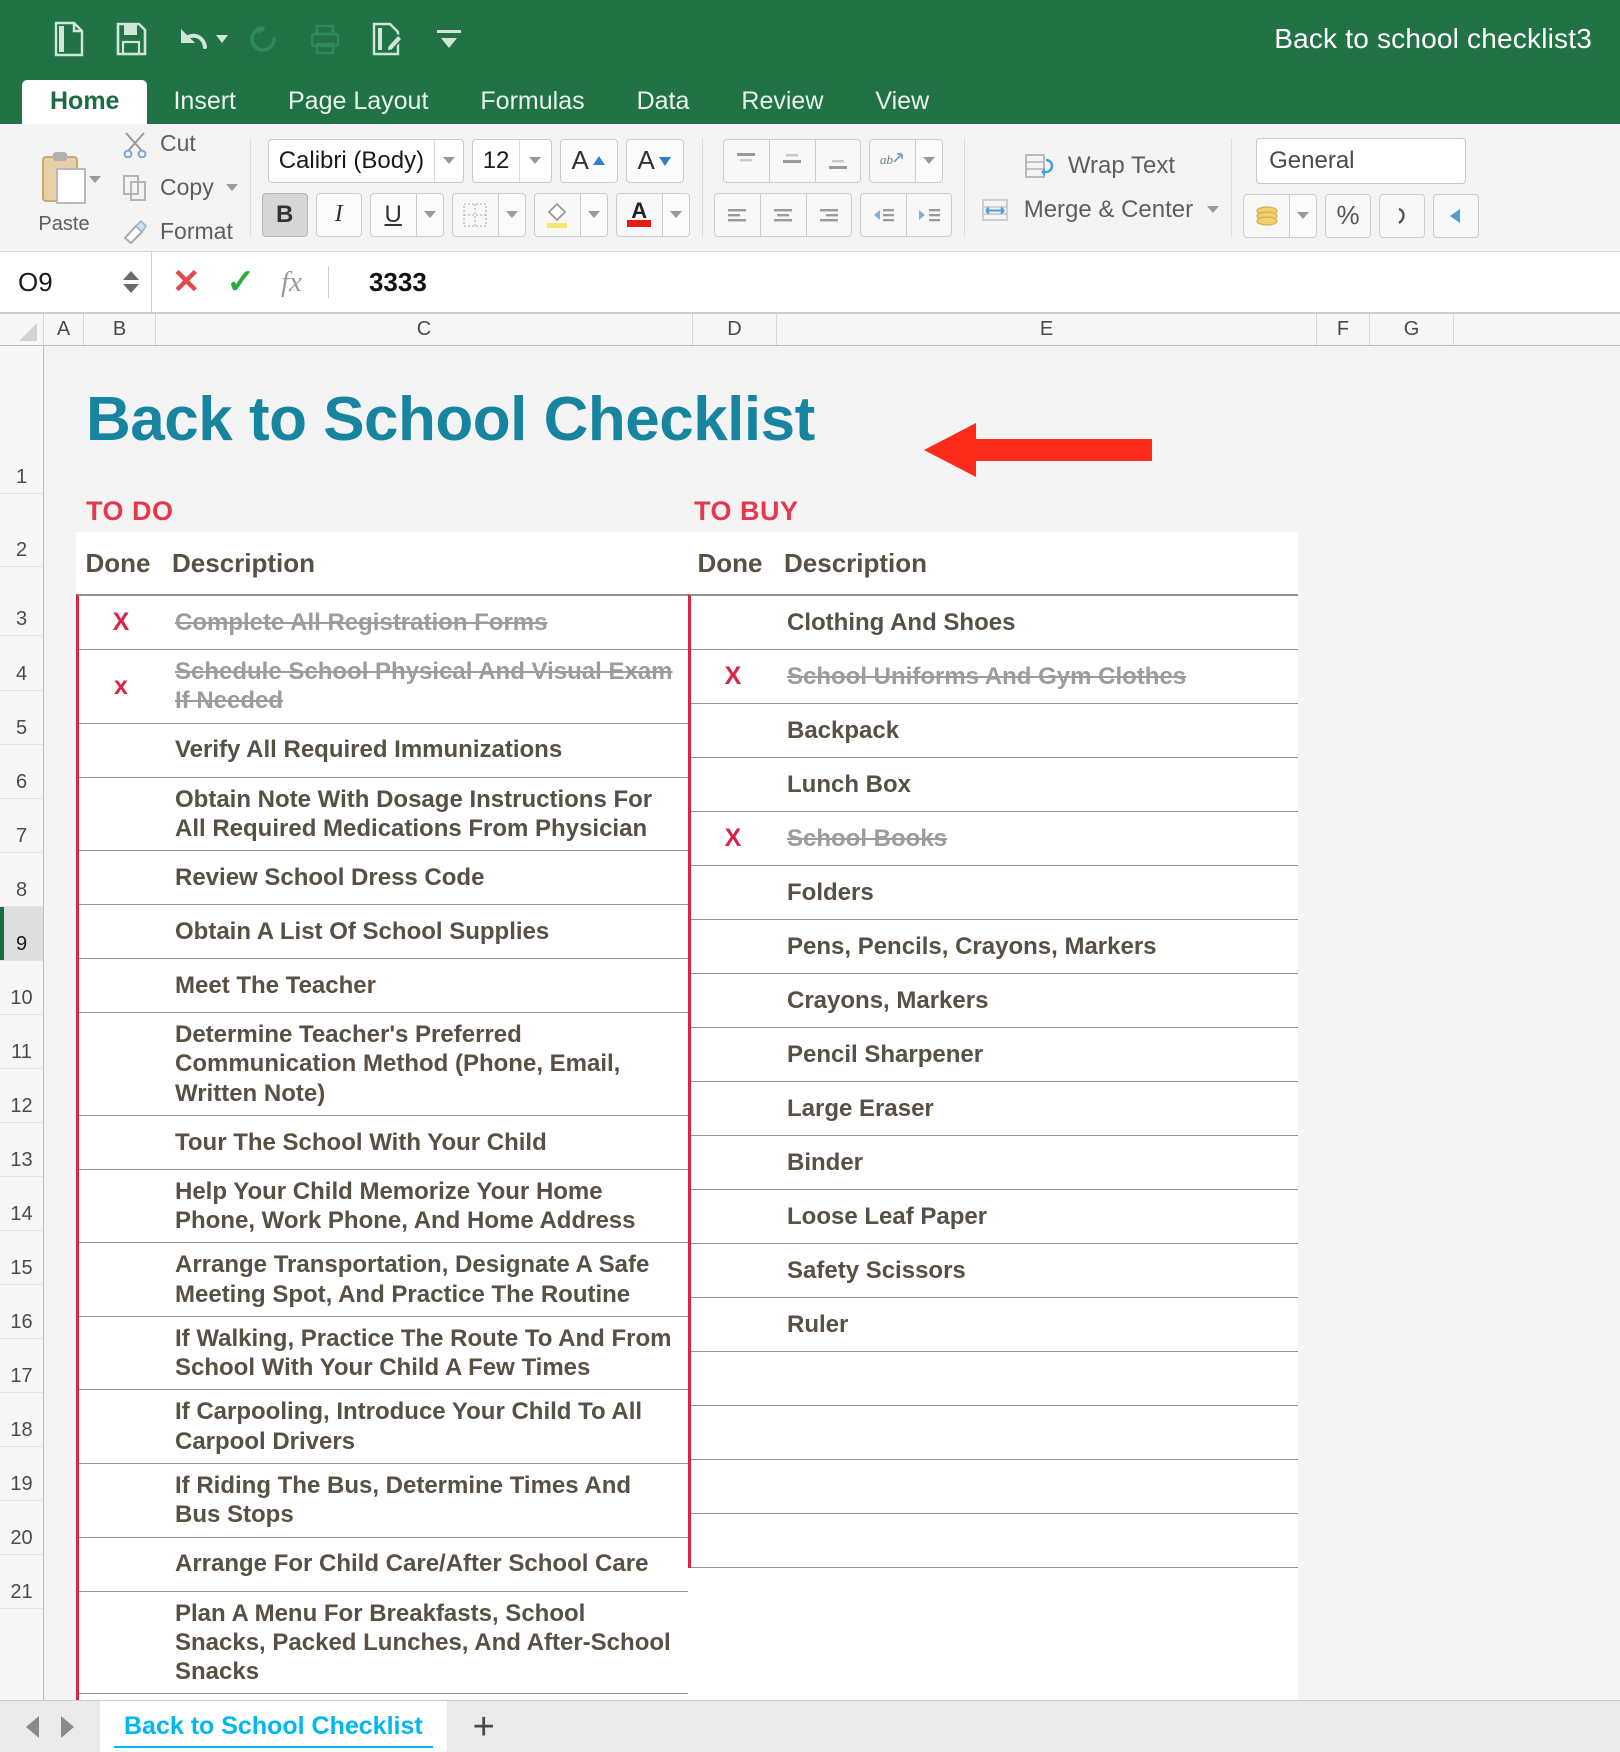 This screenshot has height=1752, width=1620. What do you see at coordinates (64, 329) in the screenshot?
I see `column-header-a: A` at bounding box center [64, 329].